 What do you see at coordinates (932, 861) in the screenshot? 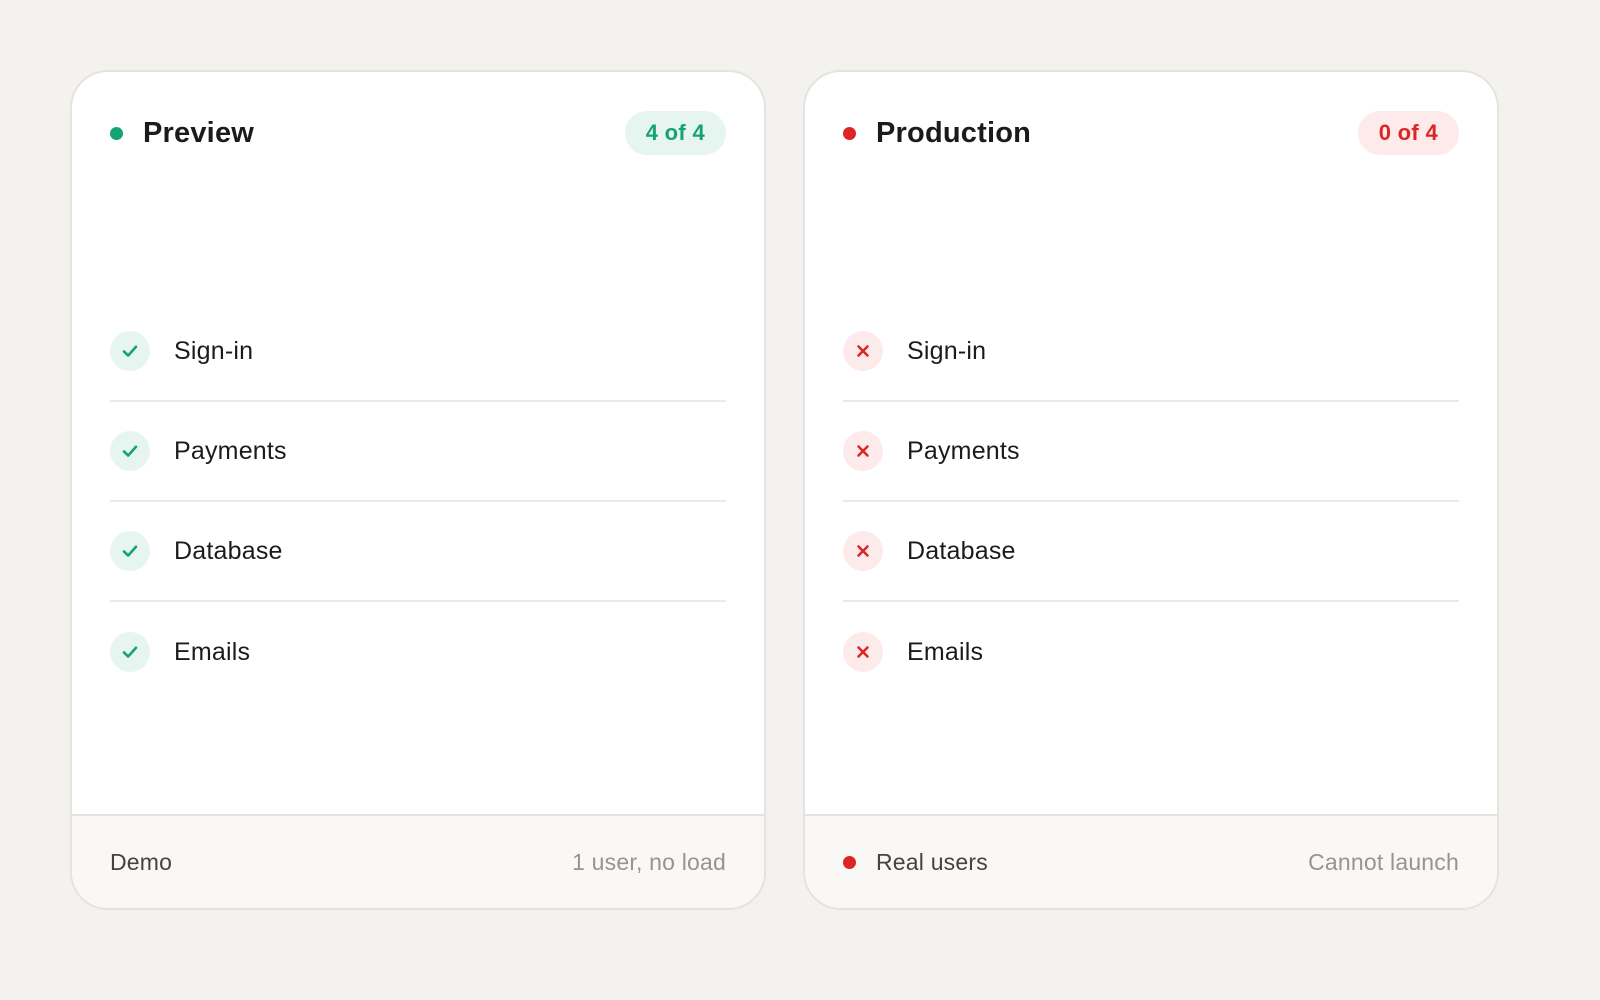
I see `production-footer-label: Real users` at bounding box center [932, 861].